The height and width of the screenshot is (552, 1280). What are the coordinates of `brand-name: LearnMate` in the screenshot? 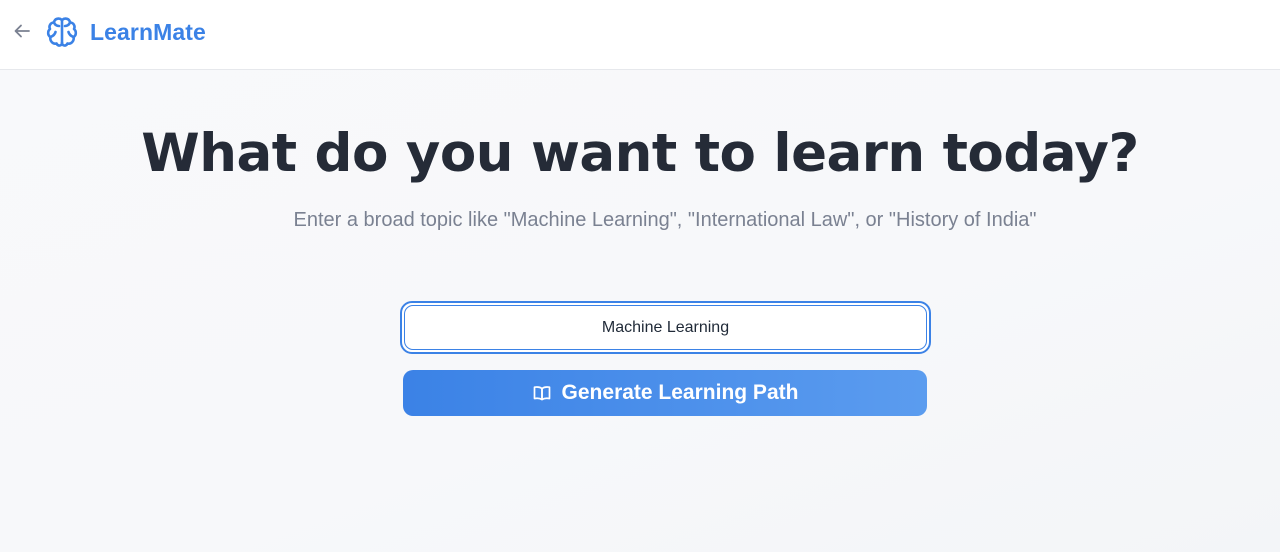 It's located at (148, 31).